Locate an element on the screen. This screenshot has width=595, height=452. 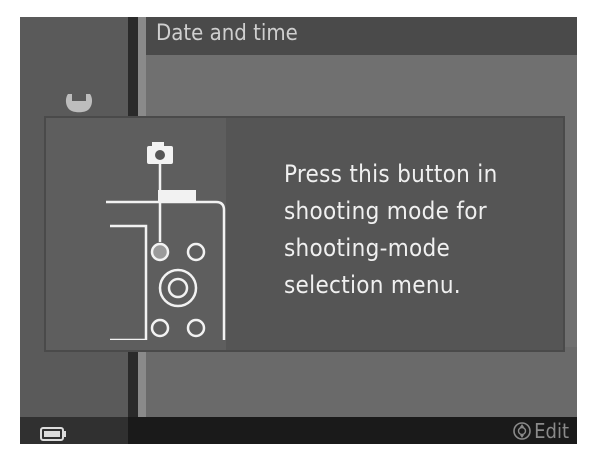
help-line-2: shooting mode for is located at coordinates (385, 211).